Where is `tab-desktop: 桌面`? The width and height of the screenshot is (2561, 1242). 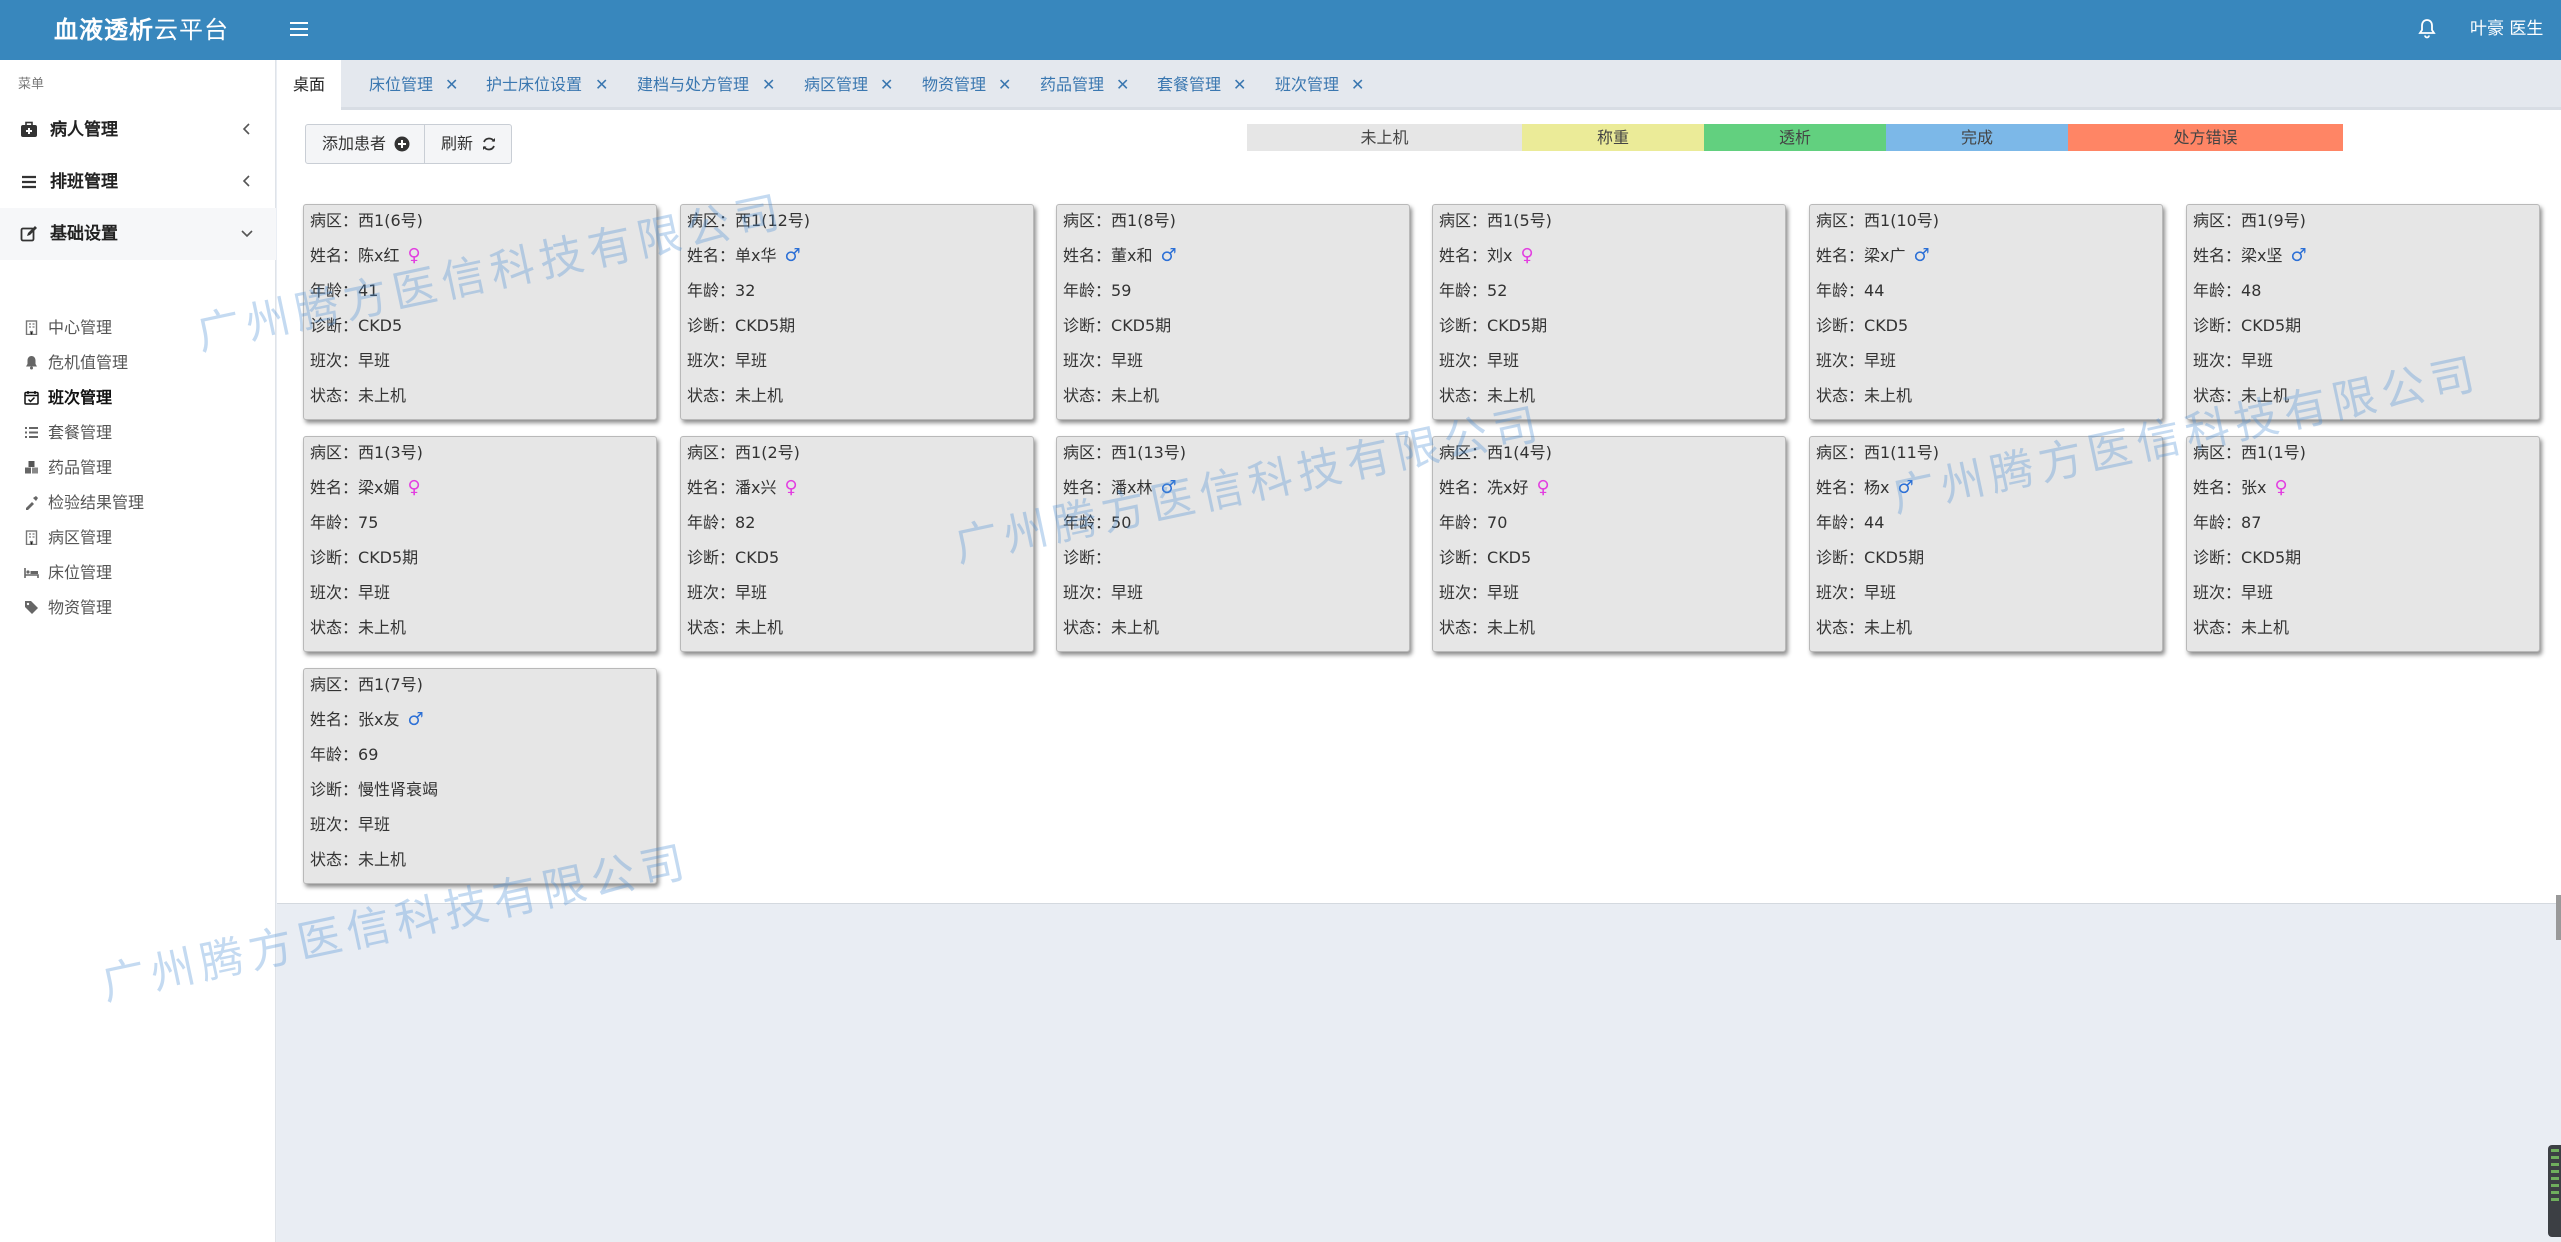
tab-desktop: 桌面 is located at coordinates (309, 85).